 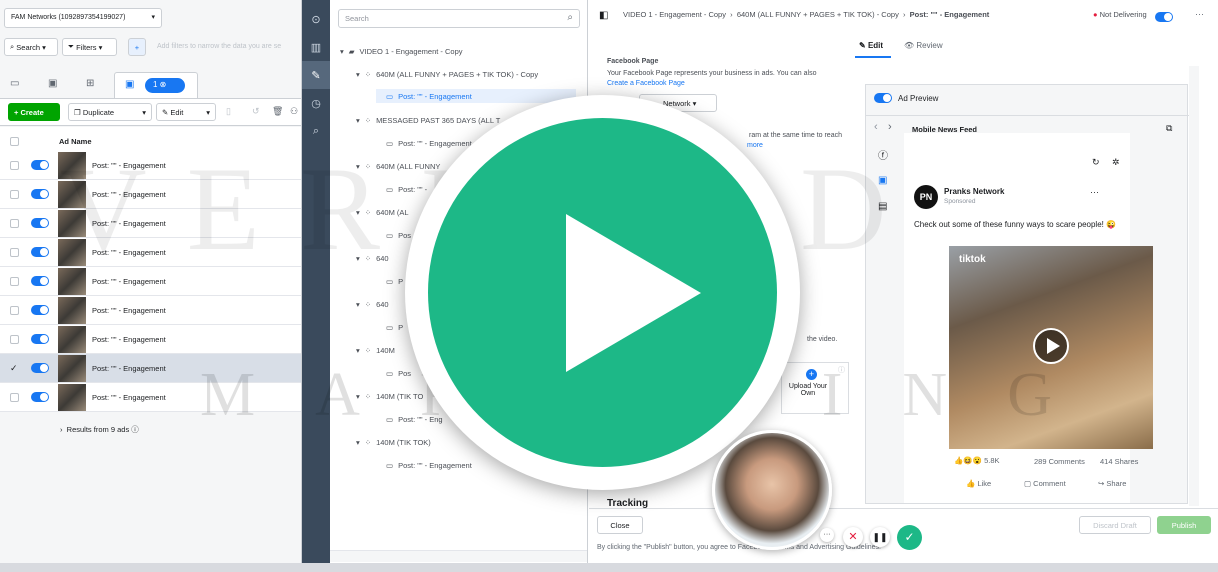 What do you see at coordinates (294, 111) in the screenshot?
I see `people-icon: ⚇` at bounding box center [294, 111].